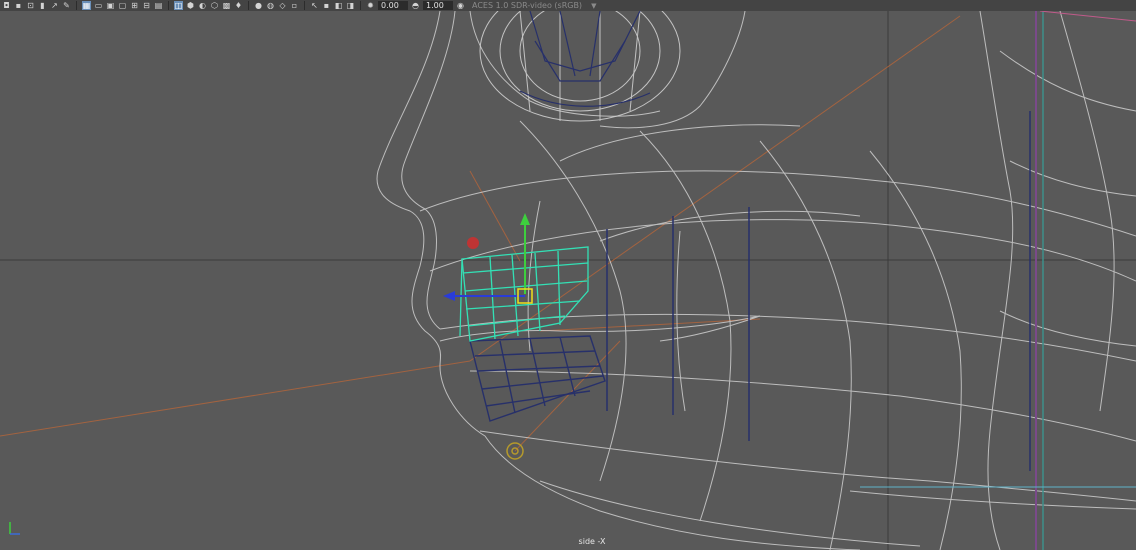 The image size is (1136, 550). Describe the element at coordinates (54, 5) in the screenshot. I see `two-d-pan-zoom-icon: ↗` at that location.